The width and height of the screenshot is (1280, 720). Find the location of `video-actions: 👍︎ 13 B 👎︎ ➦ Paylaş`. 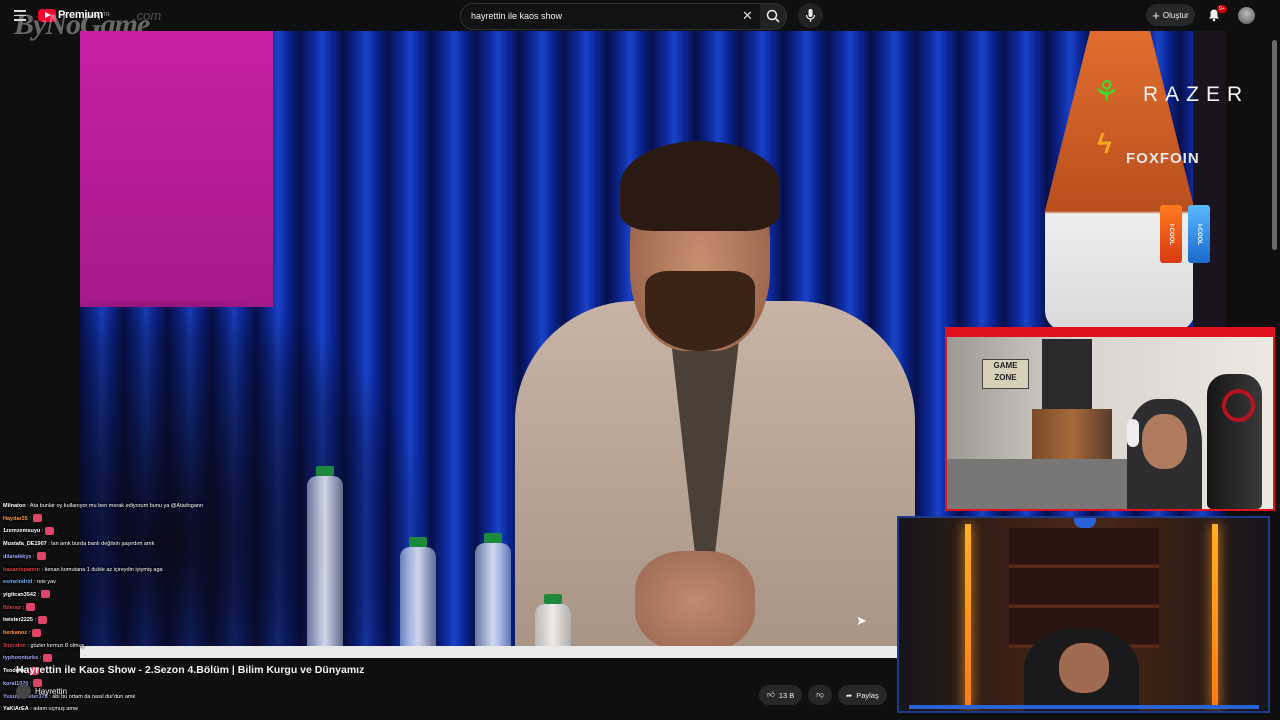

video-actions: 👍︎ 13 B 👎︎ ➦ Paylaş is located at coordinates (823, 695).